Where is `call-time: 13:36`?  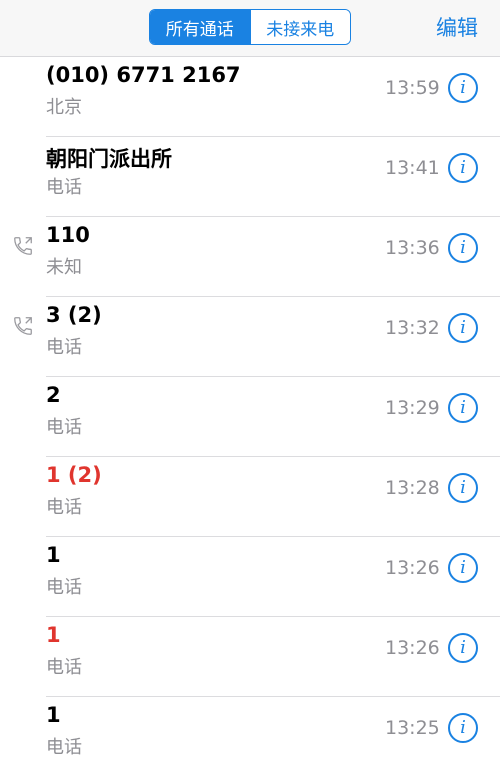 call-time: 13:36 is located at coordinates (412, 248).